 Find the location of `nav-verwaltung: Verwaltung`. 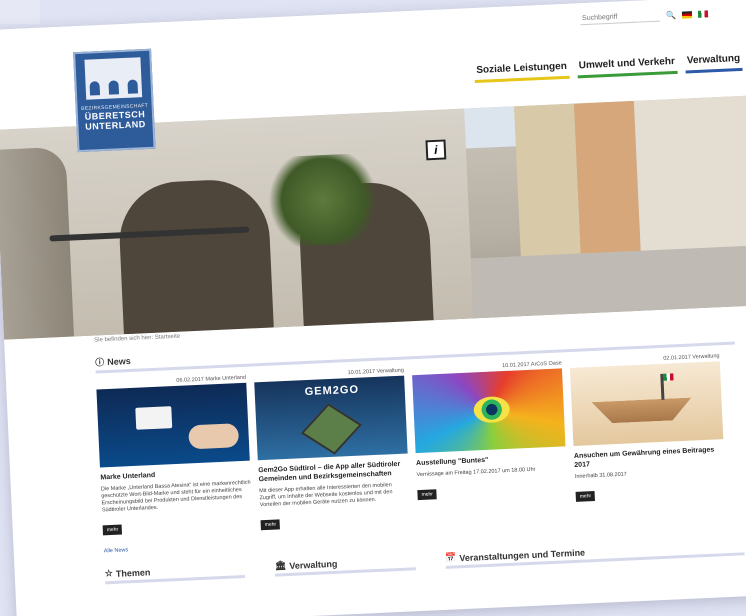

nav-verwaltung: Verwaltung is located at coordinates (713, 62).